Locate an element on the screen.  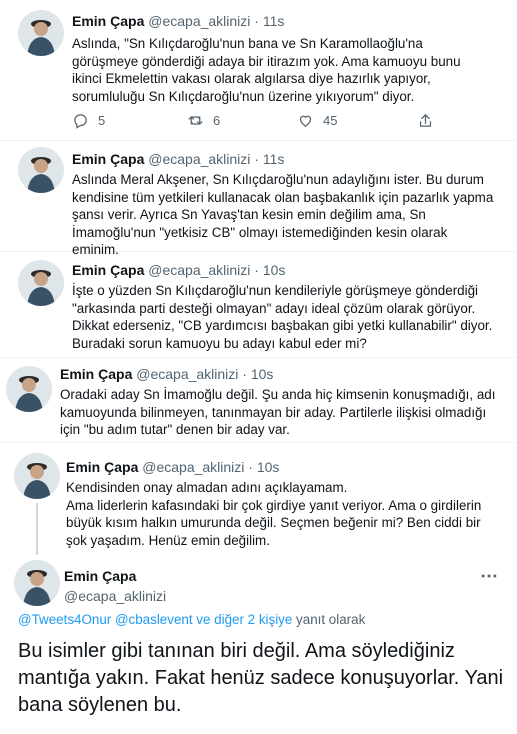
reply-mentions: @Tweets4Onur @cbaslevent is located at coordinates (105, 619).